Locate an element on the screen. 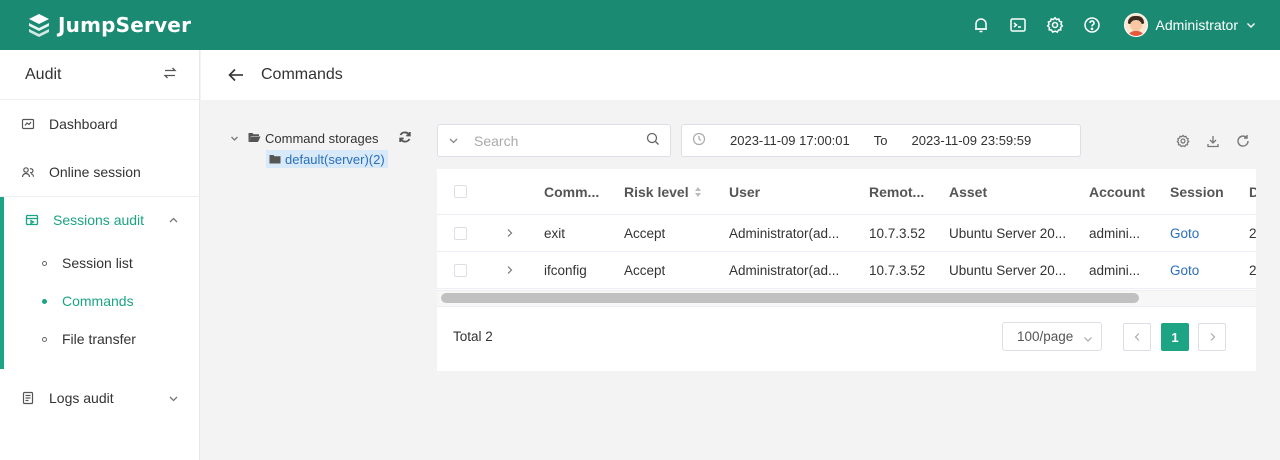  column-header-user: User is located at coordinates (744, 191).